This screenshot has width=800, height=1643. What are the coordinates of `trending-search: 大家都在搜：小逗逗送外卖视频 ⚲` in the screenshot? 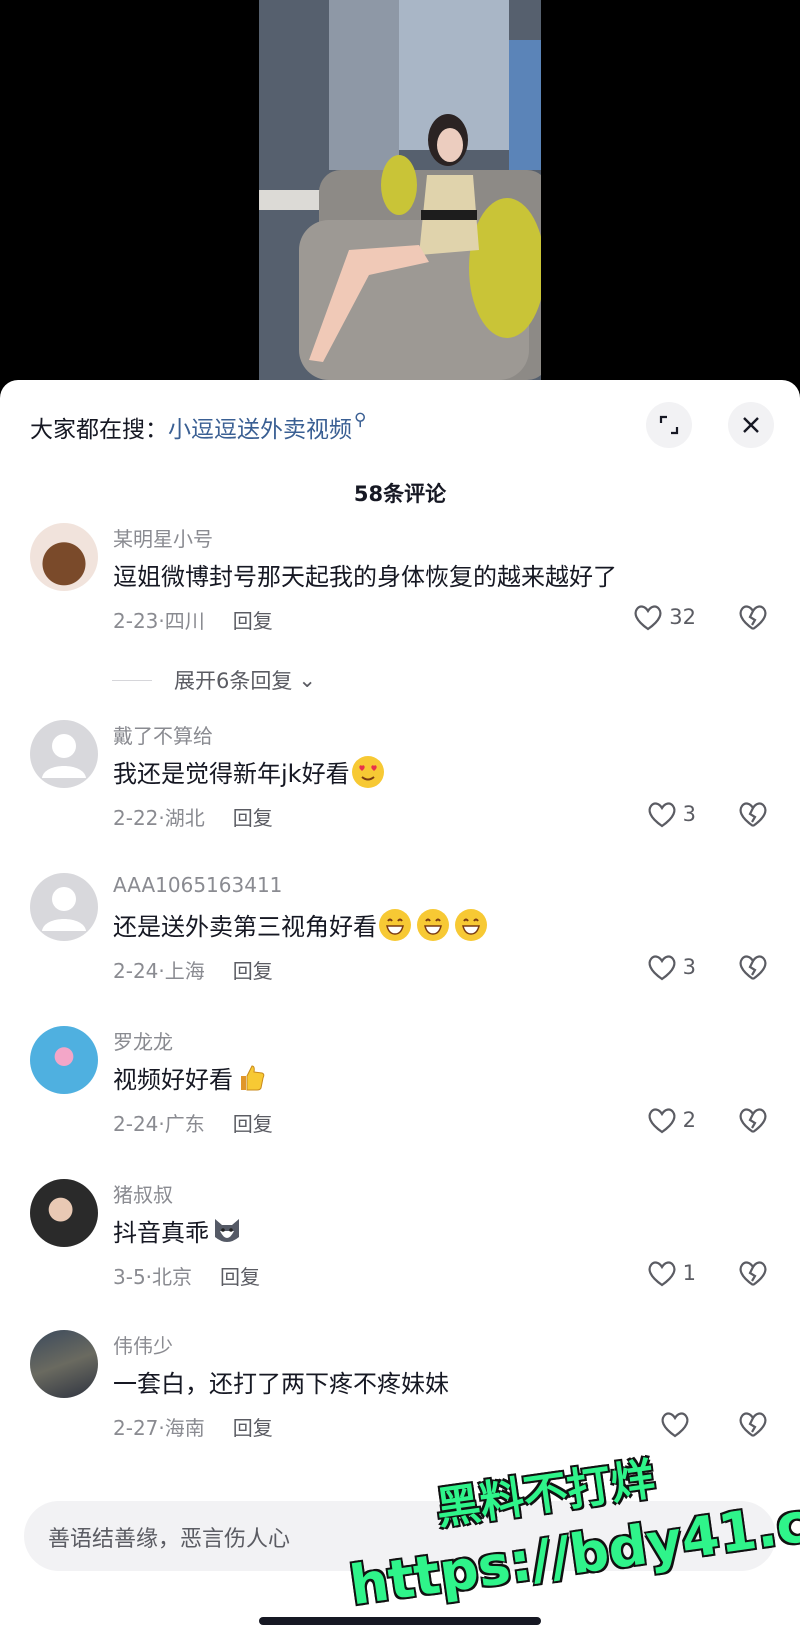 It's located at (198, 427).